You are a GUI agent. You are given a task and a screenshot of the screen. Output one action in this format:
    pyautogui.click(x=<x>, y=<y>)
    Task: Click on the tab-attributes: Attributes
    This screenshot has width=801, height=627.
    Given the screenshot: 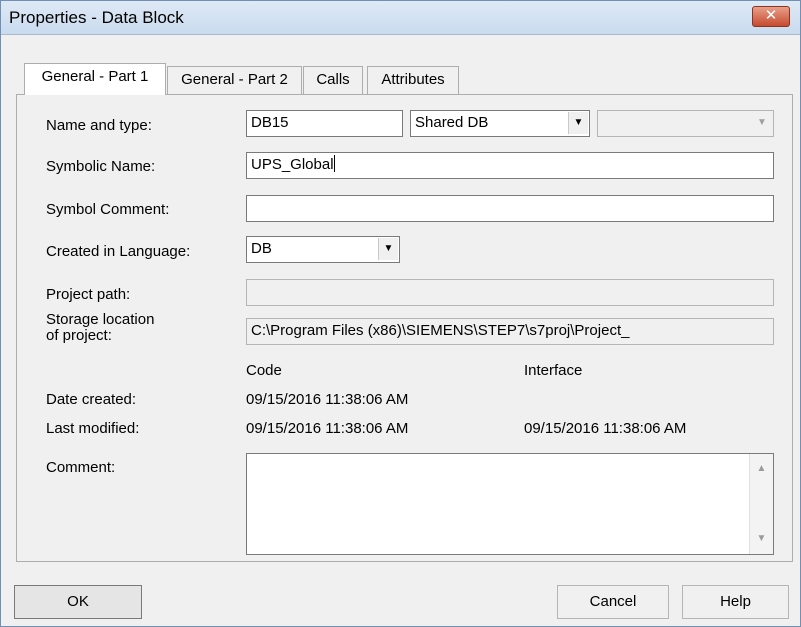 What is the action you would take?
    pyautogui.click(x=413, y=80)
    